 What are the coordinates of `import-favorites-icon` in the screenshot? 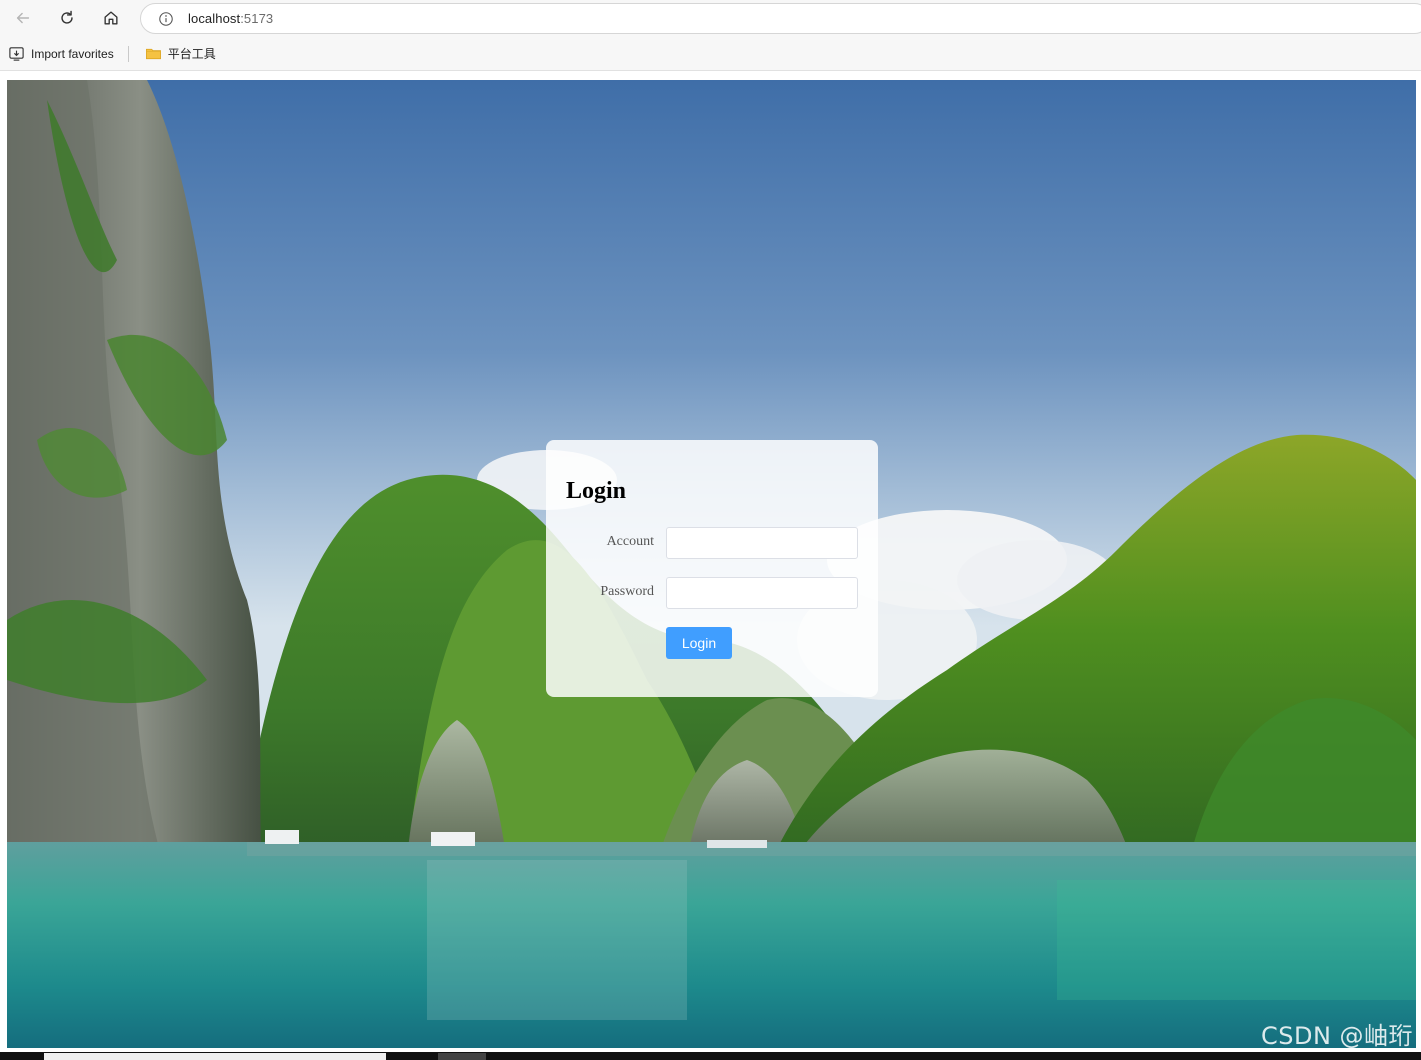 It's located at (16, 54).